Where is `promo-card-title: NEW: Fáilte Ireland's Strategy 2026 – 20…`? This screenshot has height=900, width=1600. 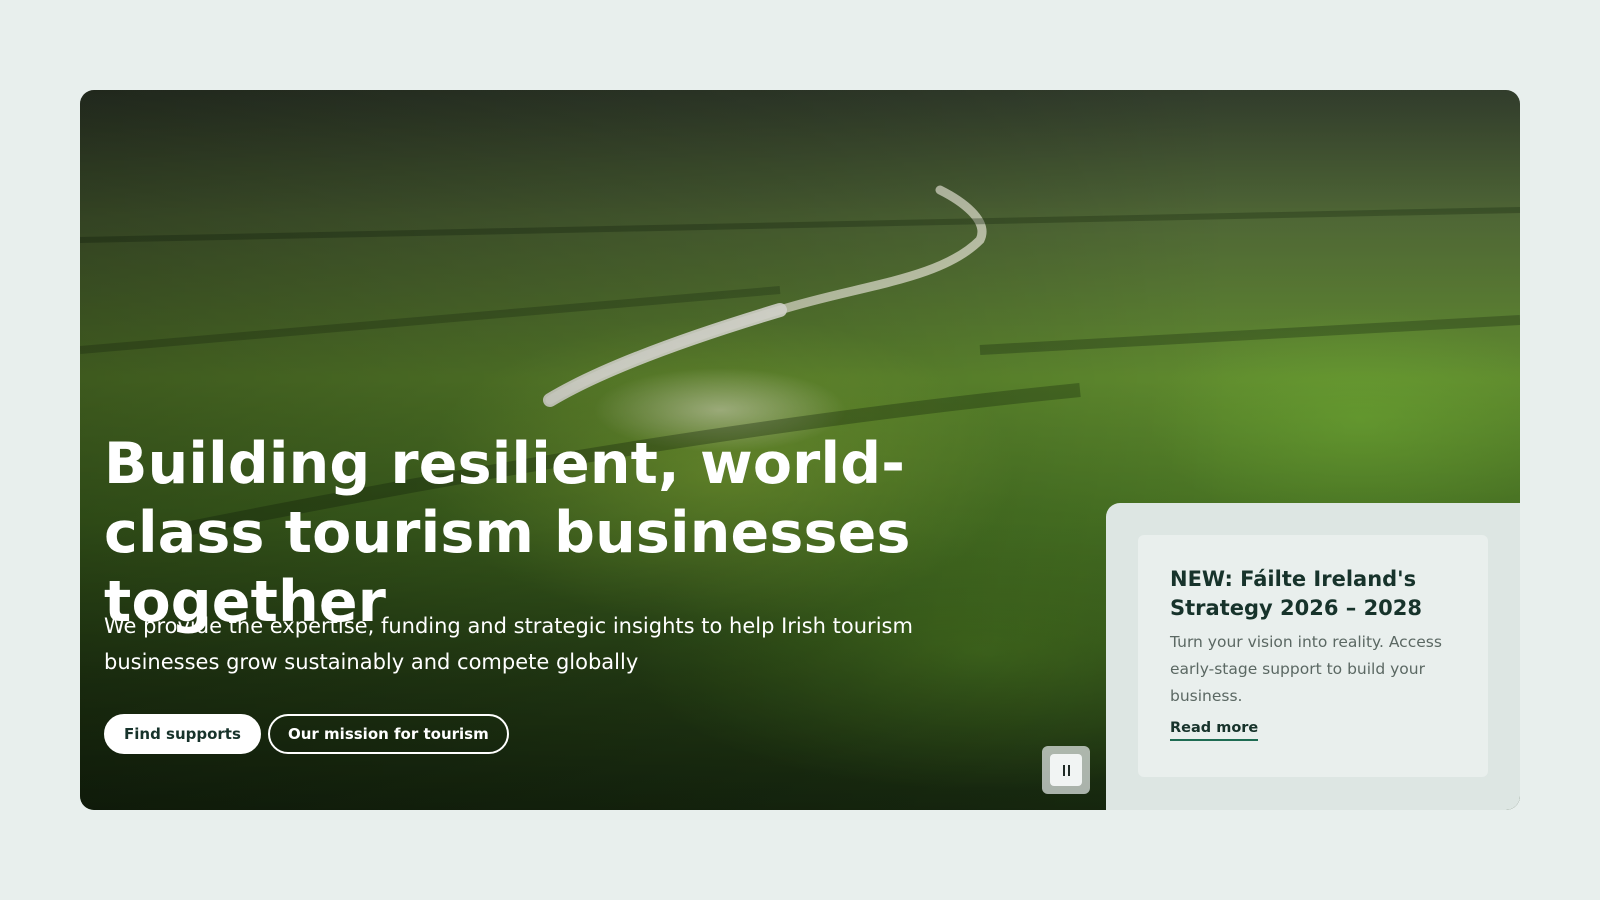
promo-card-title: NEW: Fáilte Ireland's Strategy 2026 – 20… is located at coordinates (1296, 593).